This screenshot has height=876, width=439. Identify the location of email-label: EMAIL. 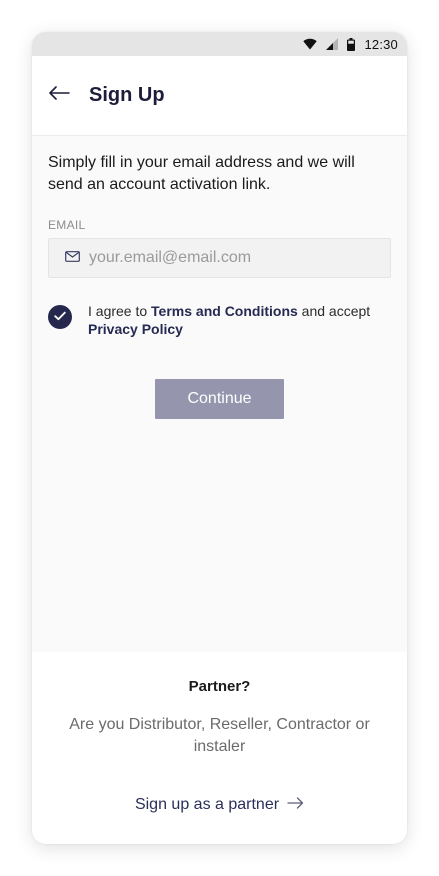
(67, 225).